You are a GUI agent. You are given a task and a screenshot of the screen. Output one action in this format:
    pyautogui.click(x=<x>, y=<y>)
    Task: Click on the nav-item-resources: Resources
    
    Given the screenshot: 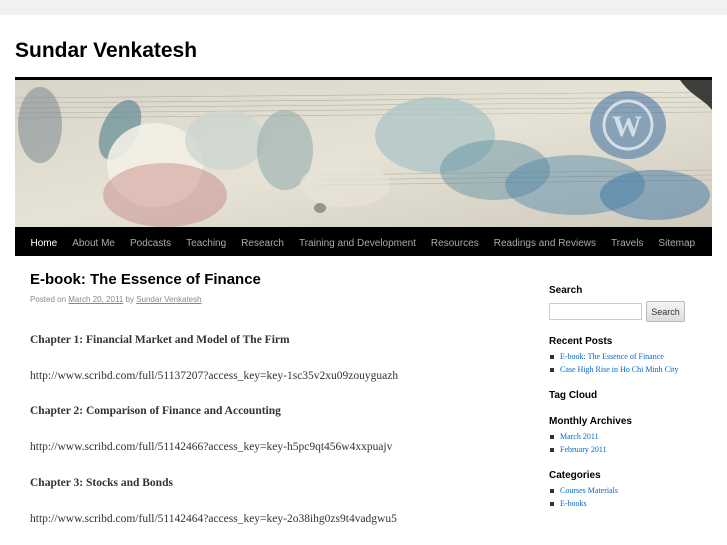 What is the action you would take?
    pyautogui.click(x=455, y=242)
    